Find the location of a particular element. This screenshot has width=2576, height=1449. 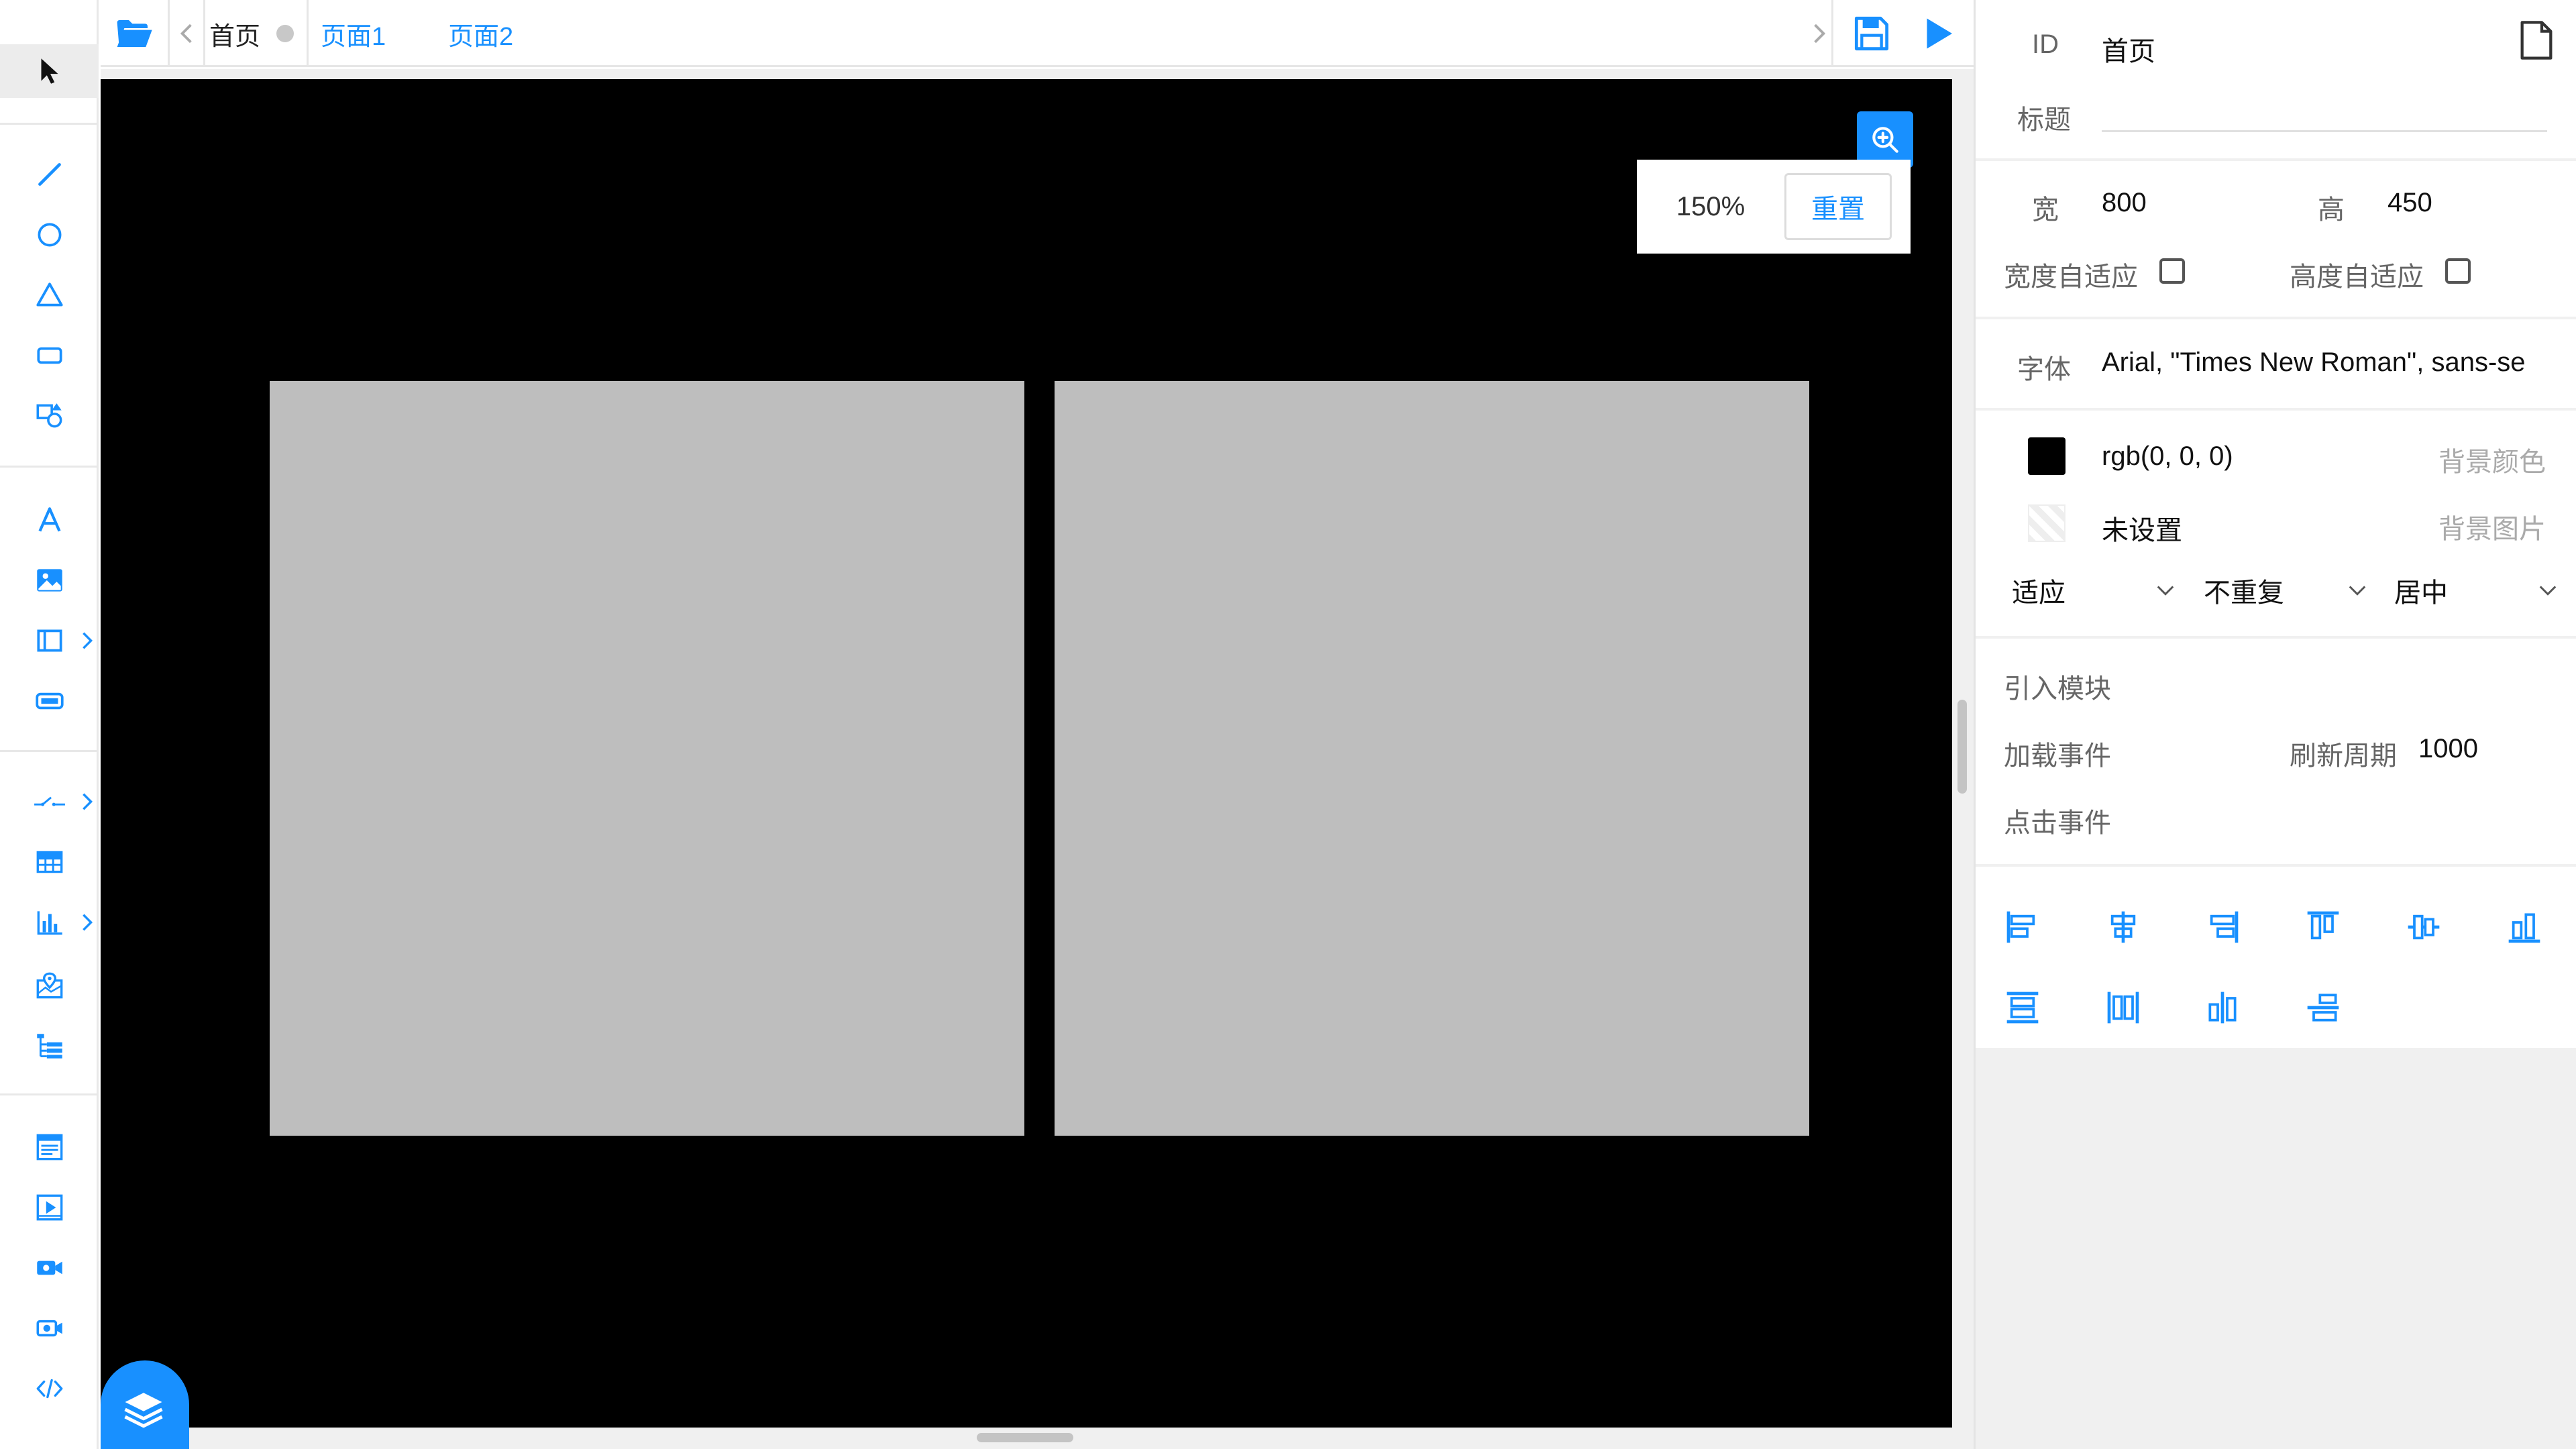

tab-page2-label: 页面2 is located at coordinates (481, 36).